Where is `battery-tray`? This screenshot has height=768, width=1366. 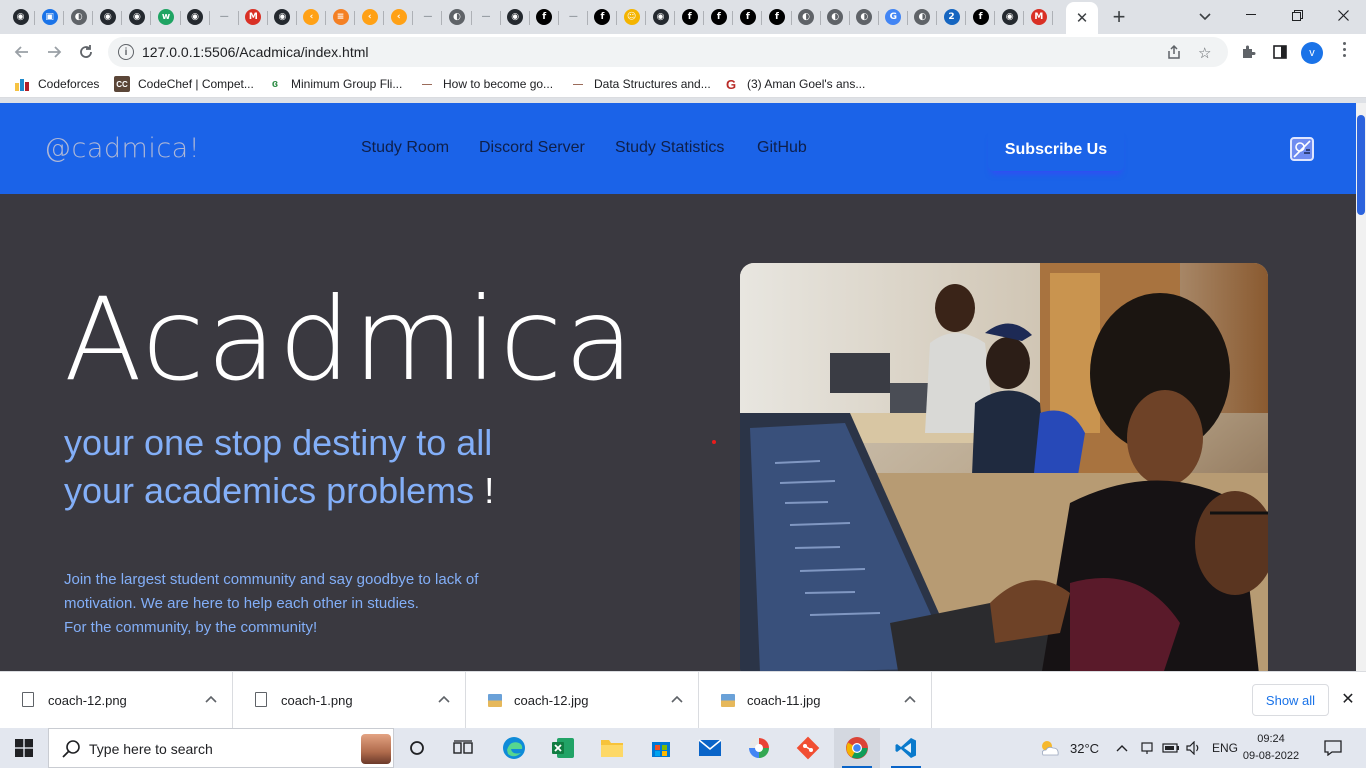
battery-tray is located at coordinates (1171, 748).